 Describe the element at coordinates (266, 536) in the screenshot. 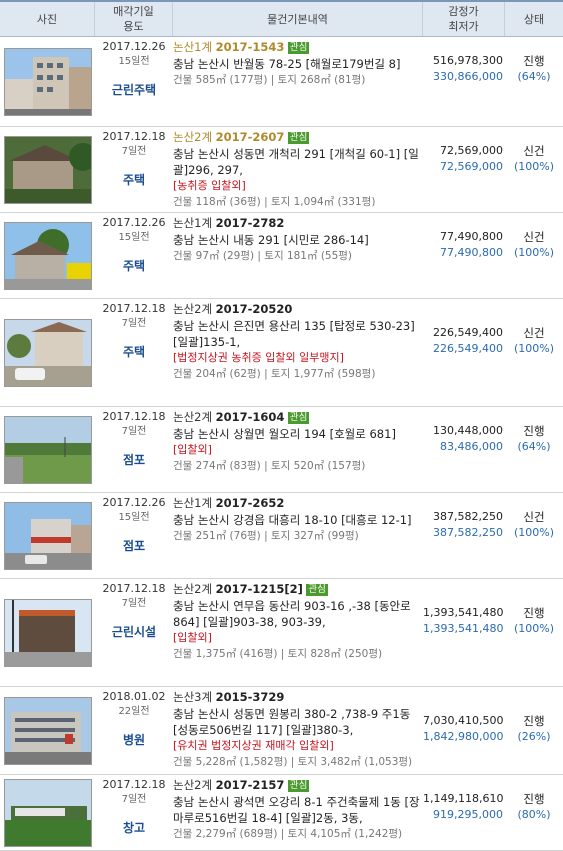

I see `area-summary: 건물 251㎡ (76평) | 토지 327㎡ (99평)` at that location.